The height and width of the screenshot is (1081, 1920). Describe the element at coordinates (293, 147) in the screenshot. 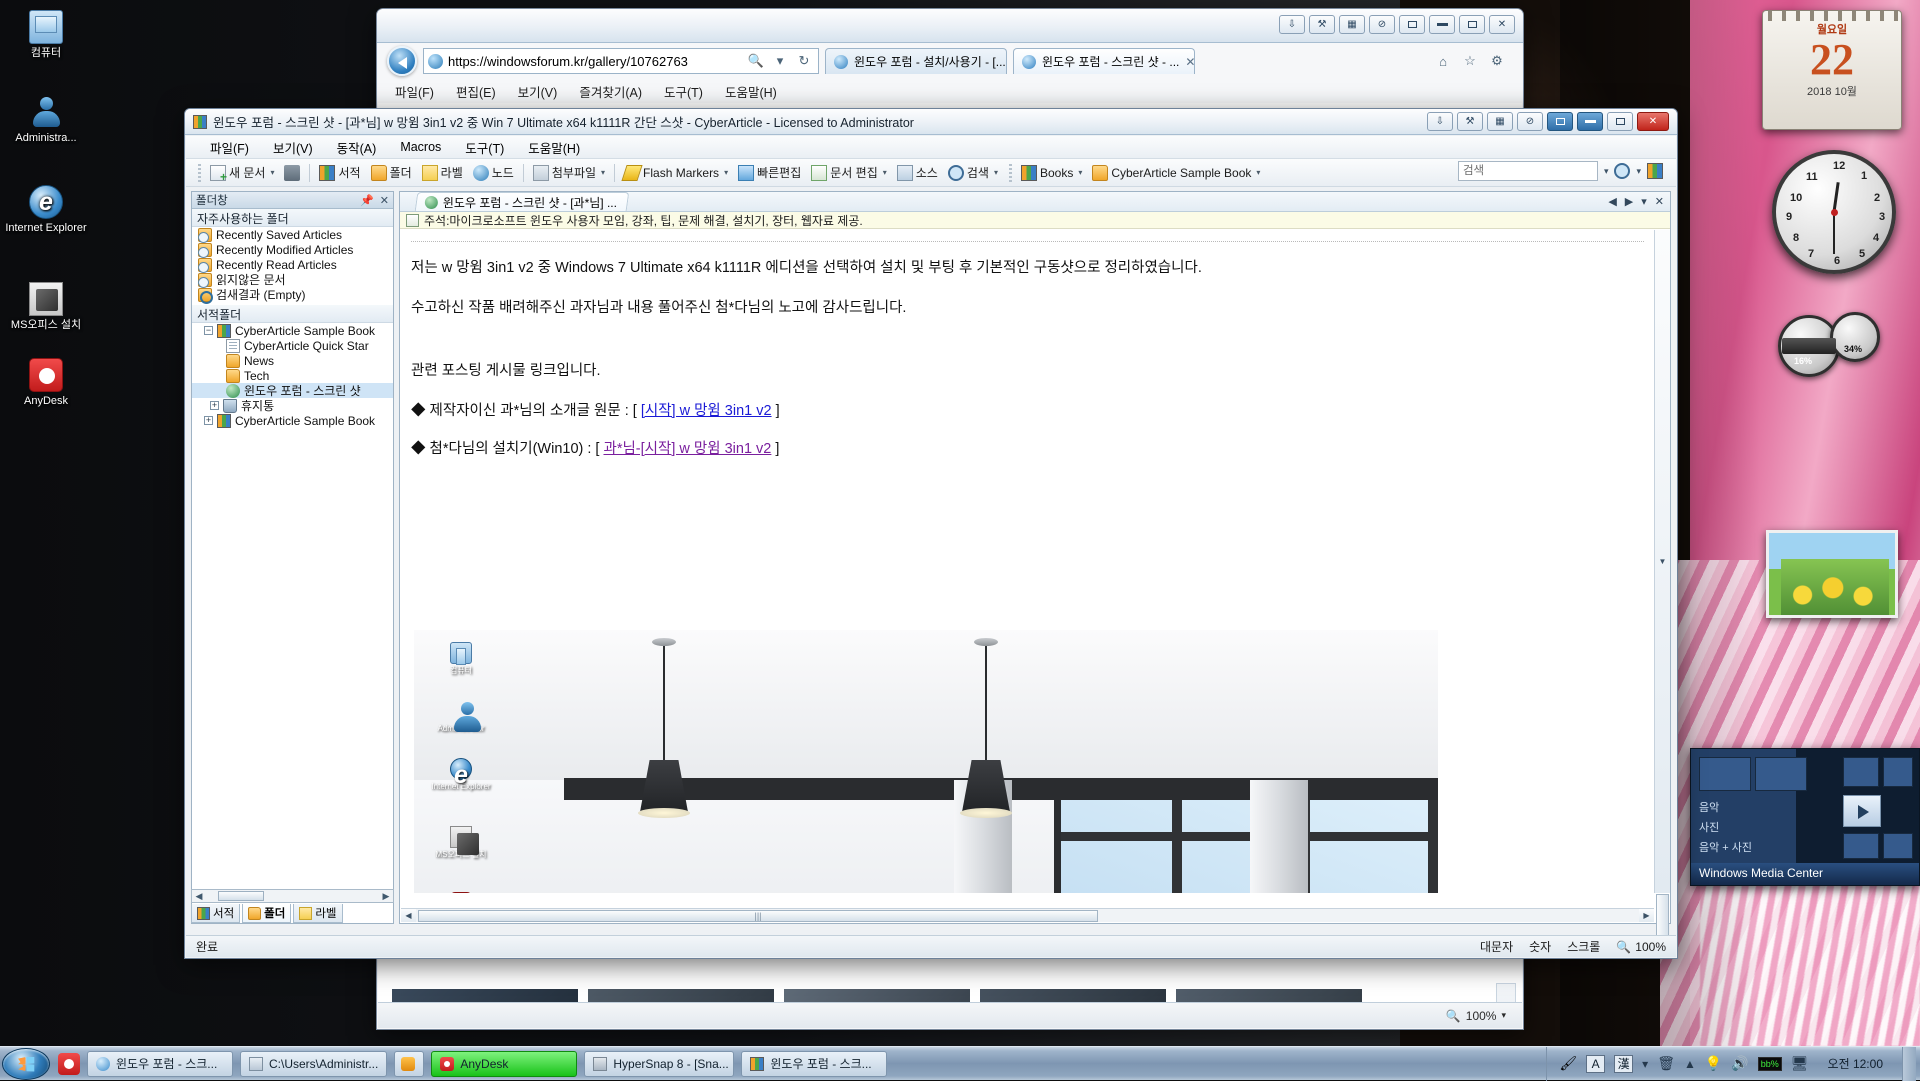

I see `menu-view: 보기(V)` at that location.